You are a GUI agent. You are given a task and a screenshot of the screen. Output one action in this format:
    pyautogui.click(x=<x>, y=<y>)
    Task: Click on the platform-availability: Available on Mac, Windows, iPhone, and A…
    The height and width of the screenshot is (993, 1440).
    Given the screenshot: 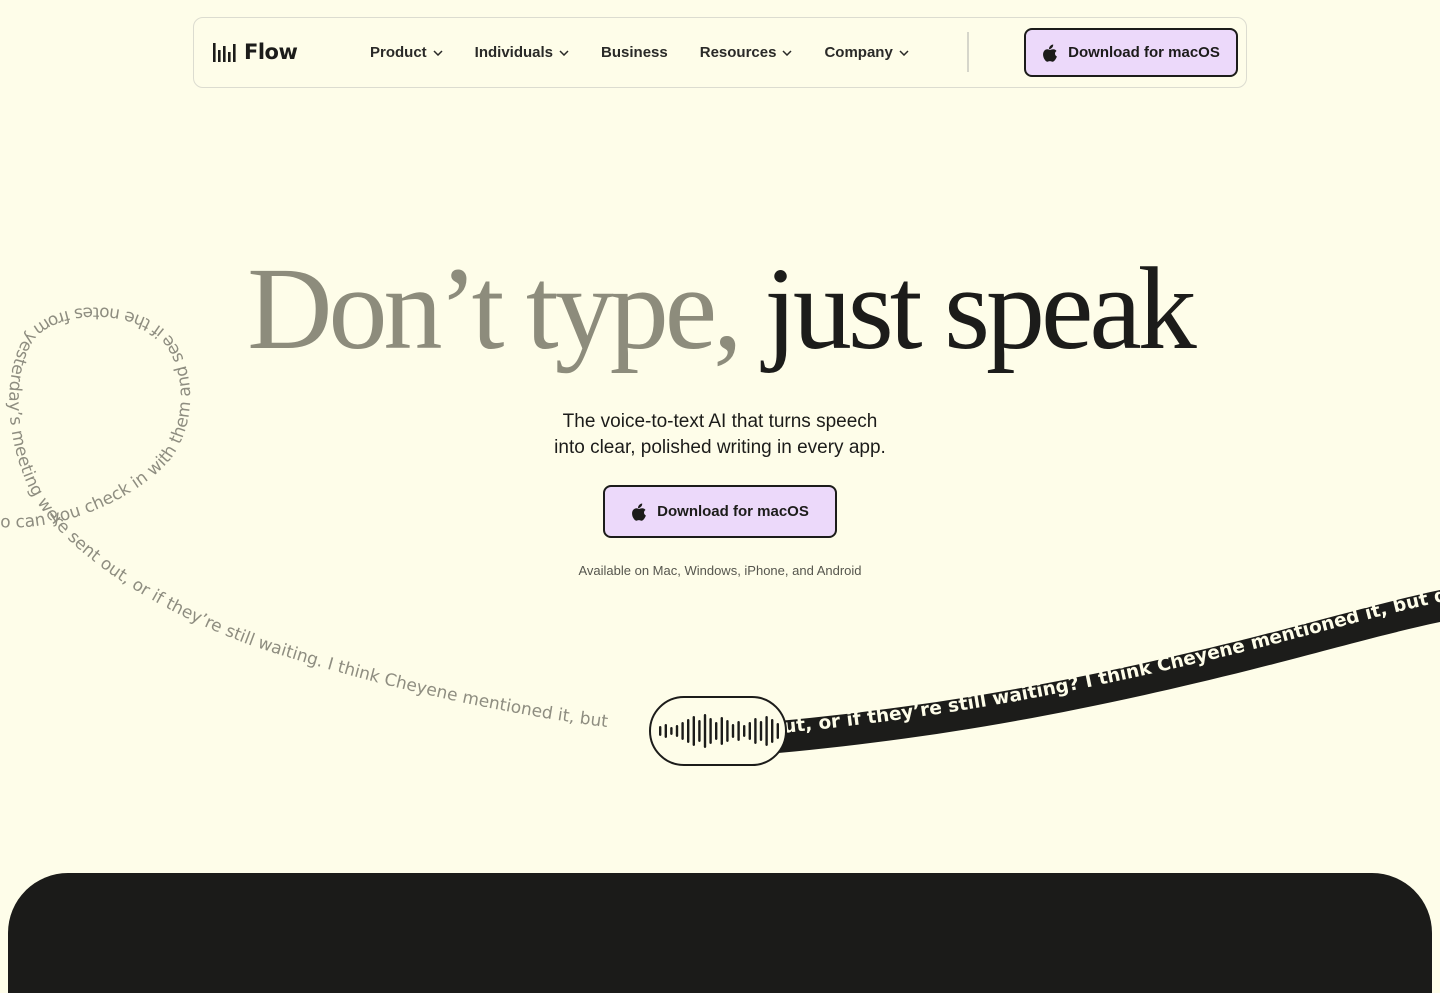 What is the action you would take?
    pyautogui.click(x=720, y=570)
    